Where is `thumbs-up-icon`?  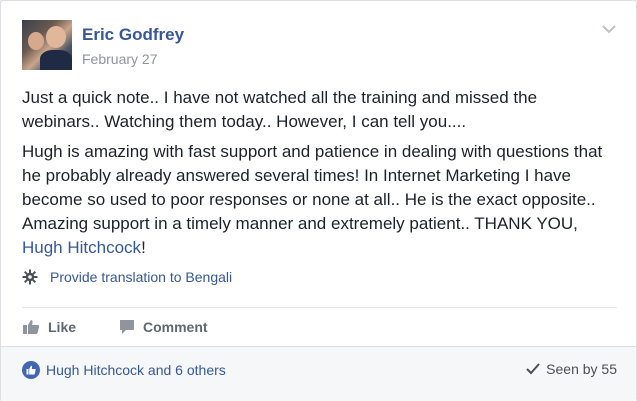
thumbs-up-icon is located at coordinates (31, 327).